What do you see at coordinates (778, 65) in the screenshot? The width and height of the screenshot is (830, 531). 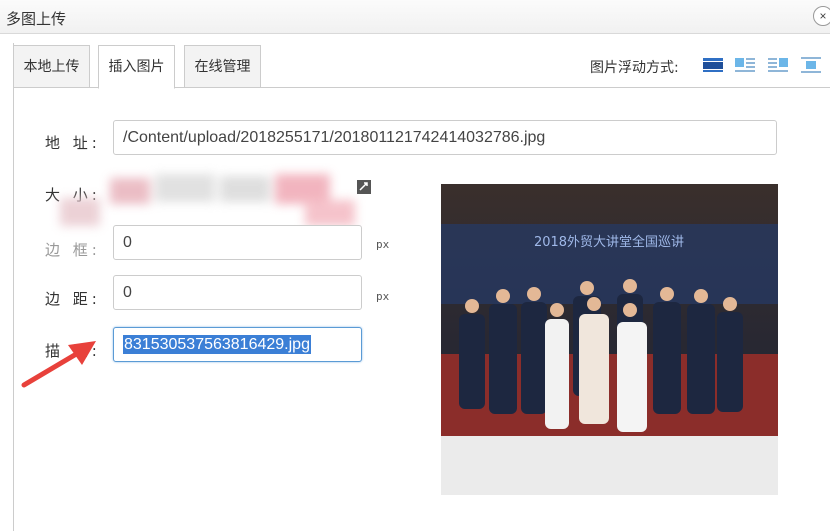 I see `float-right-icon` at bounding box center [778, 65].